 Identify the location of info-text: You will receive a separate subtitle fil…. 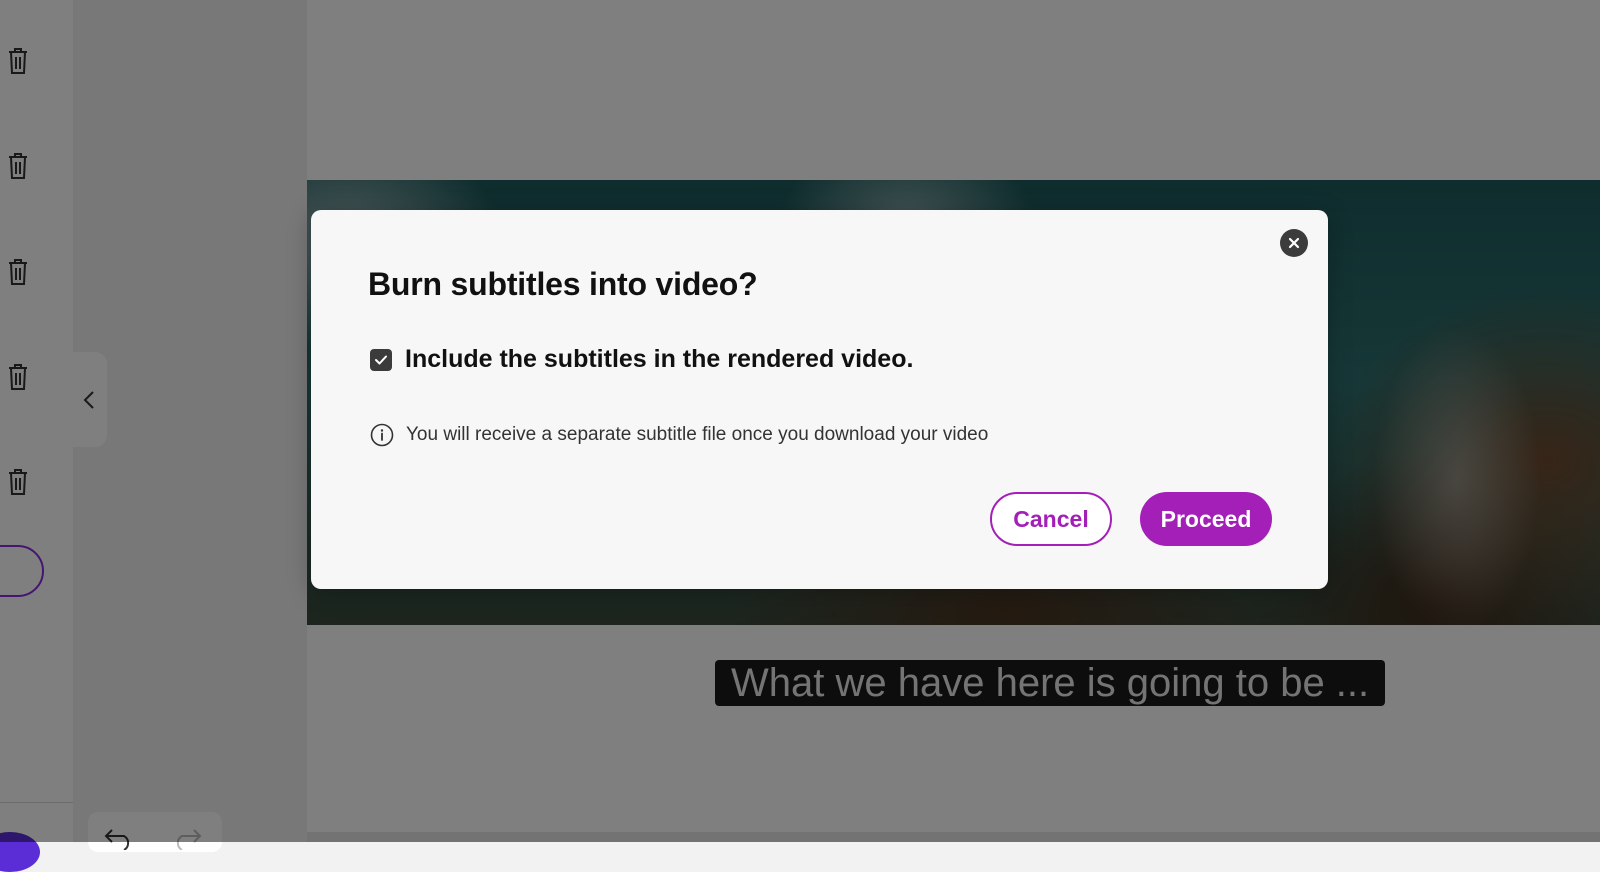
(697, 434).